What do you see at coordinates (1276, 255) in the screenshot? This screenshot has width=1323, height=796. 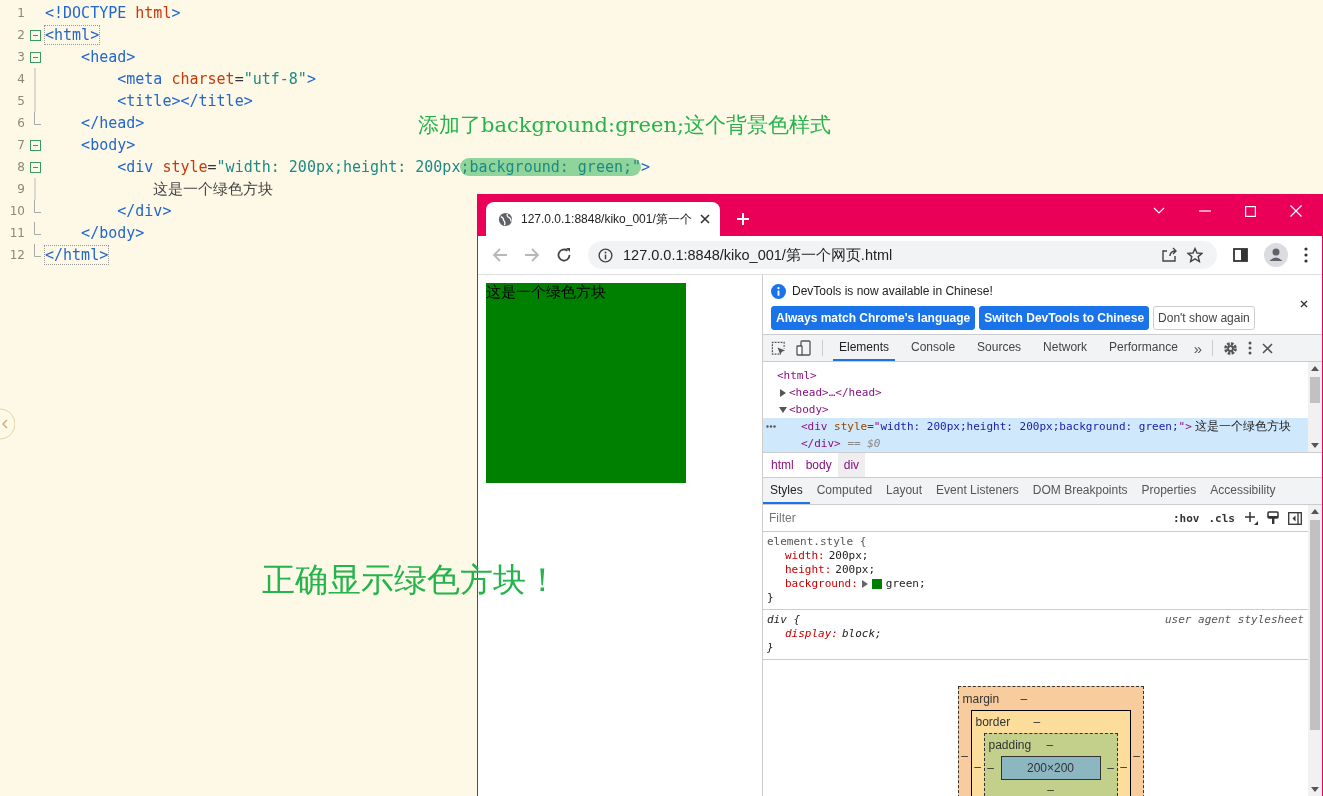 I see `profile-avatar-icon` at bounding box center [1276, 255].